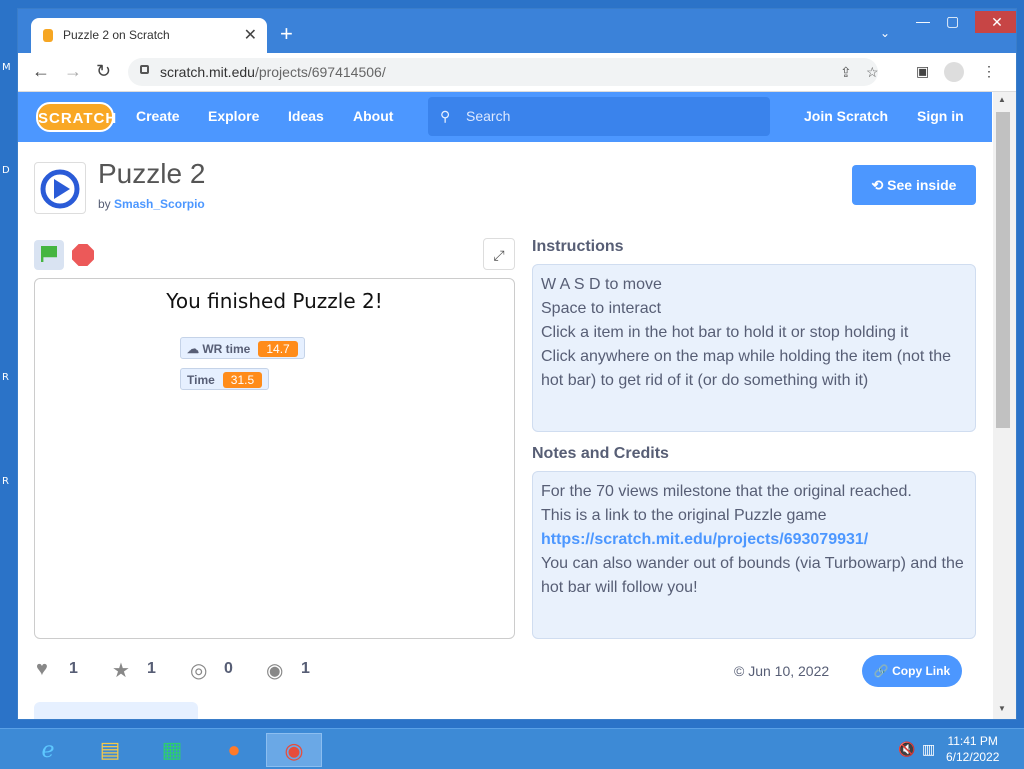 The image size is (1024, 769). Describe the element at coordinates (242, 380) in the screenshot. I see `monitor-value: 31.5` at that location.